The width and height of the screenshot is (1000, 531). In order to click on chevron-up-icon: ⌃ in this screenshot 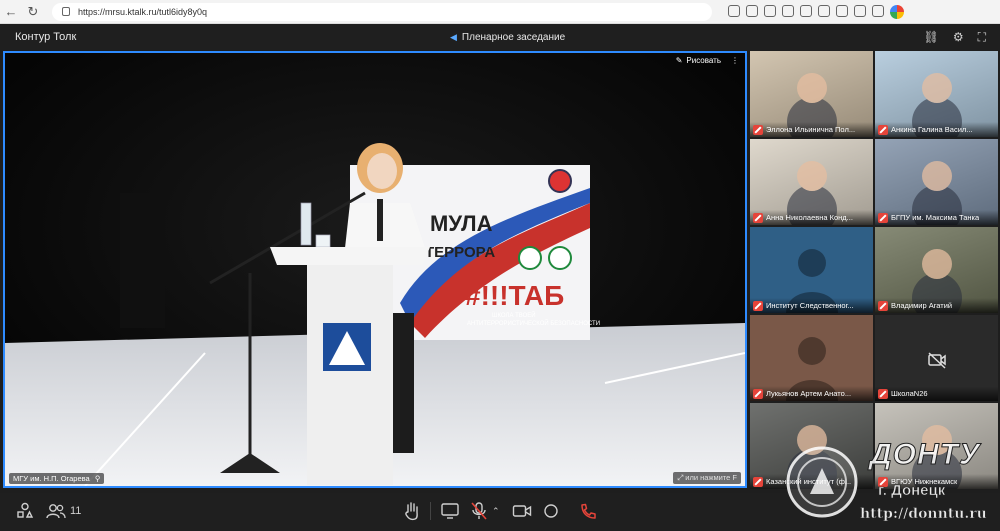, I will do `click(496, 510)`.